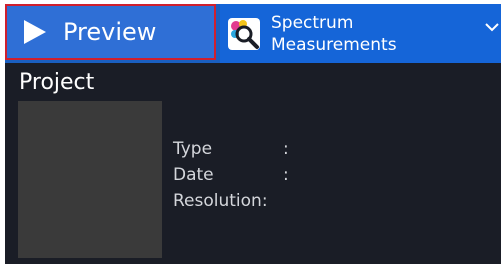  I want to click on preview-label: Preview, so click(110, 32).